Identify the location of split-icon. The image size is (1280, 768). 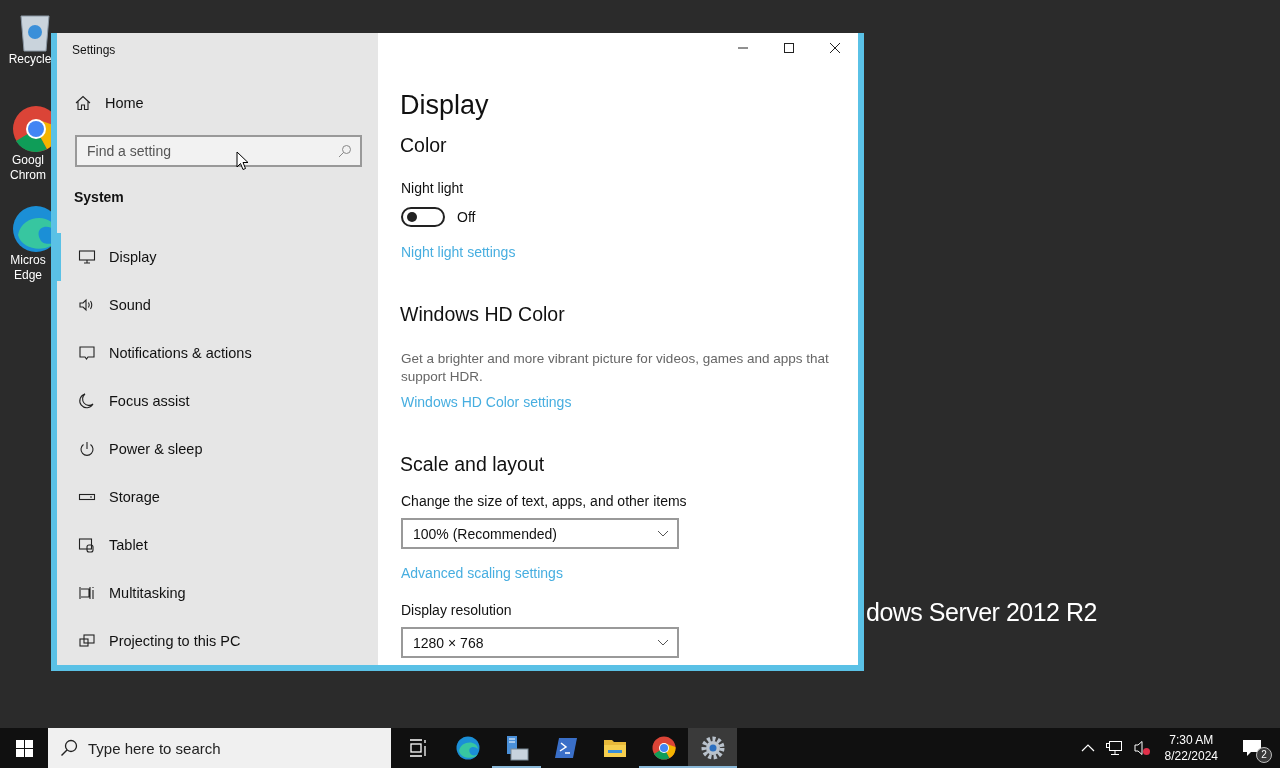
(87, 593).